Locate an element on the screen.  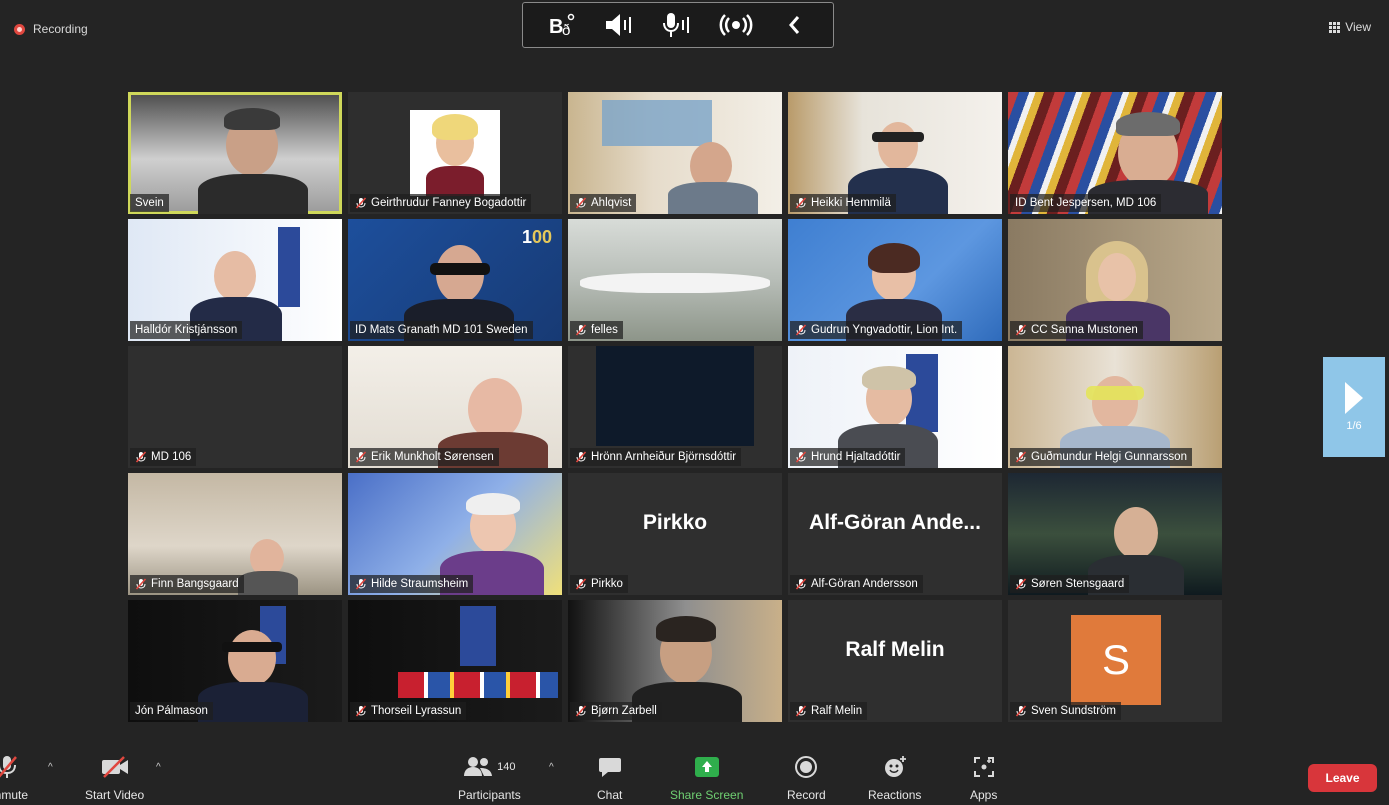
apps-button: Apps is located at coordinates (983, 778).